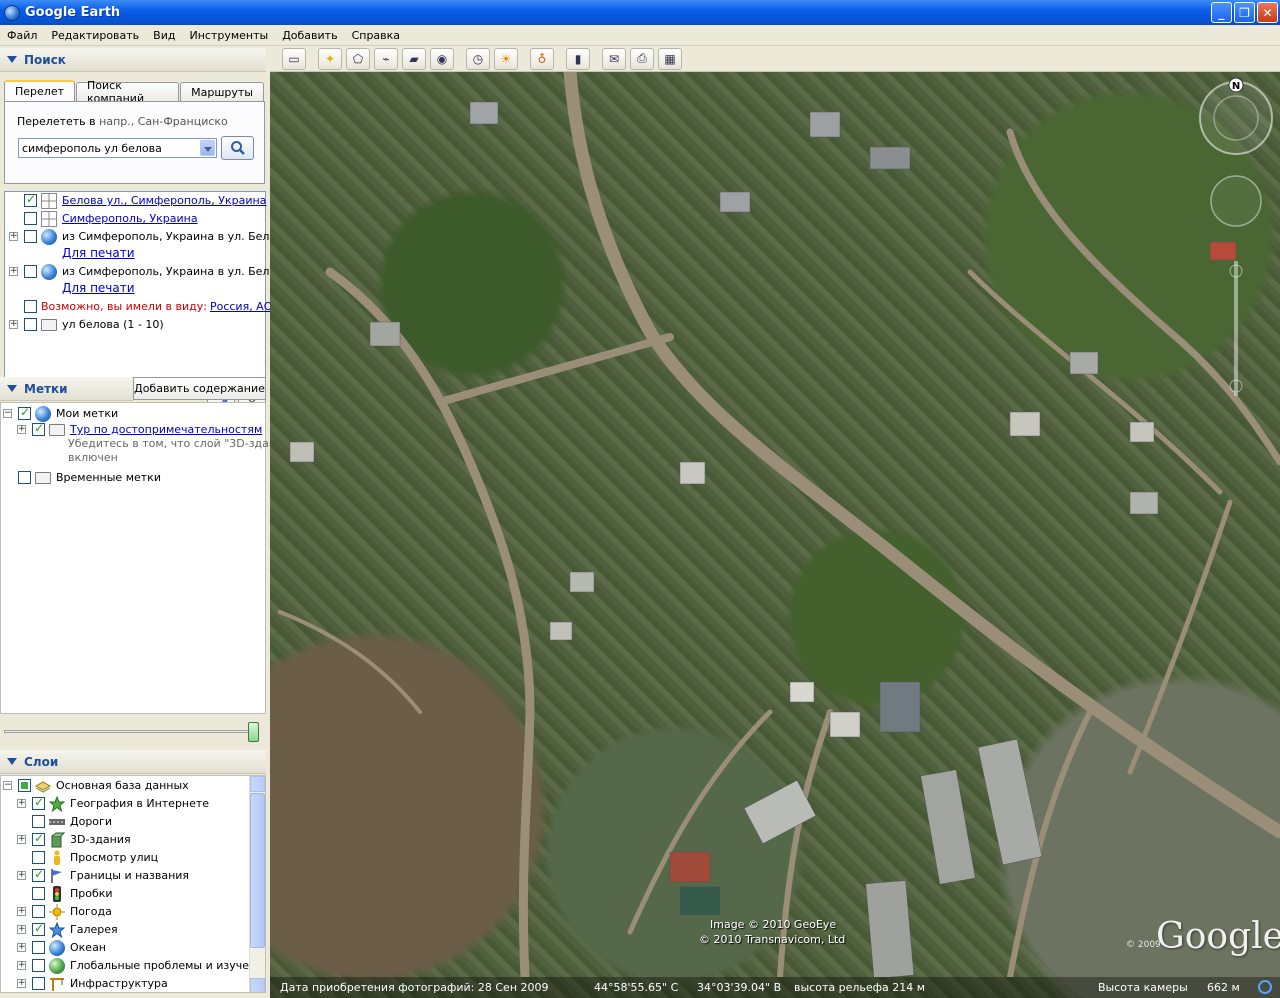  What do you see at coordinates (257, 784) in the screenshot?
I see `scroll-up-button` at bounding box center [257, 784].